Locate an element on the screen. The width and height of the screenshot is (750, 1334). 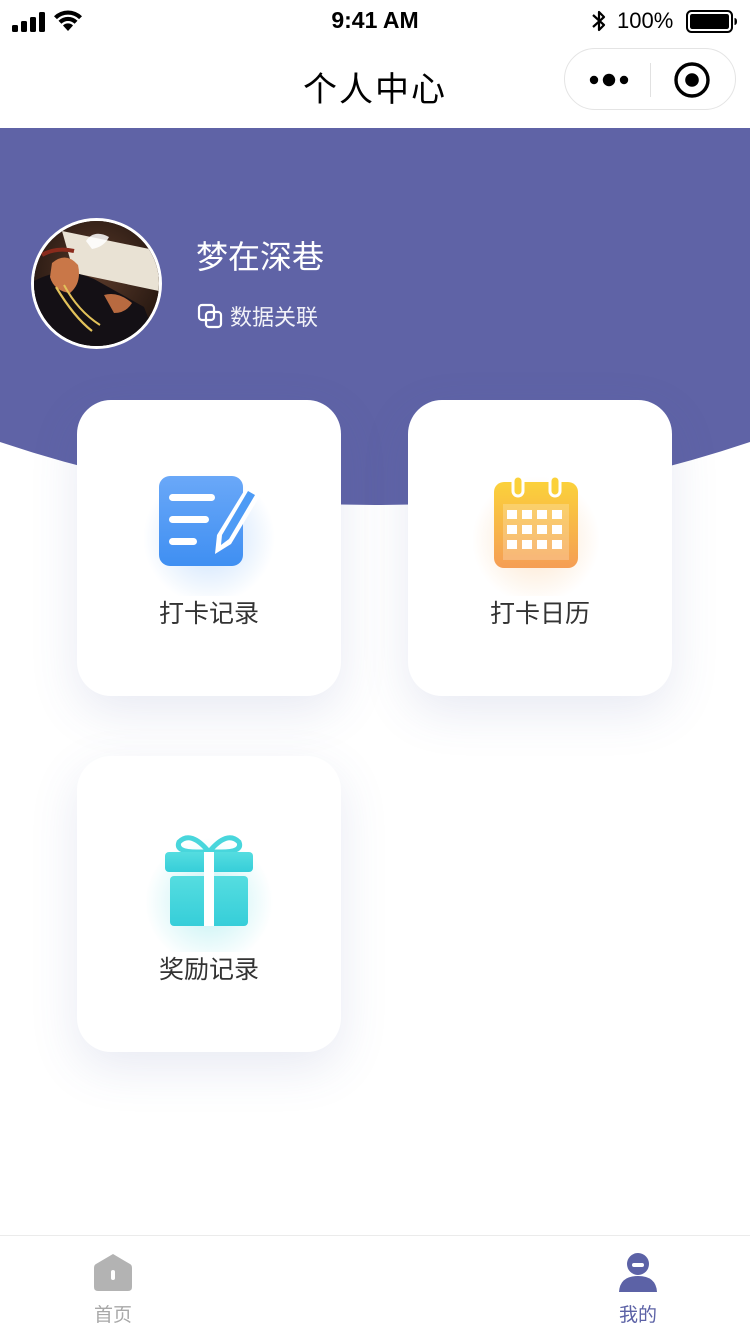
card-label: 打卡记录 is located at coordinates (208, 613).